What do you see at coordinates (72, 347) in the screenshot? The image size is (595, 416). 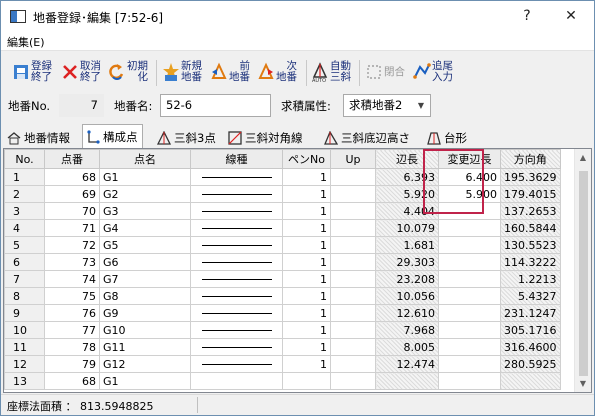 I see `point-no-cell: 78` at bounding box center [72, 347].